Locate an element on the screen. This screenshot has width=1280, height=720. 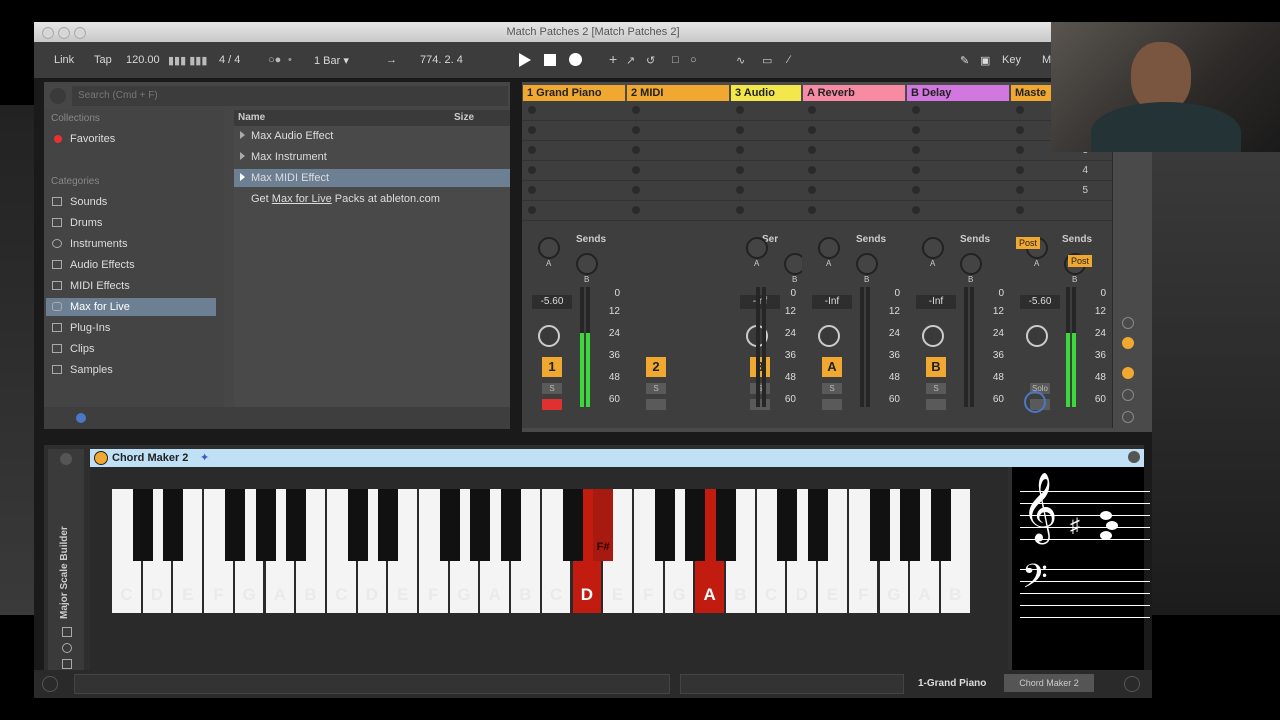
sidebar-item-favorites: Favorites is located at coordinates (131, 139).